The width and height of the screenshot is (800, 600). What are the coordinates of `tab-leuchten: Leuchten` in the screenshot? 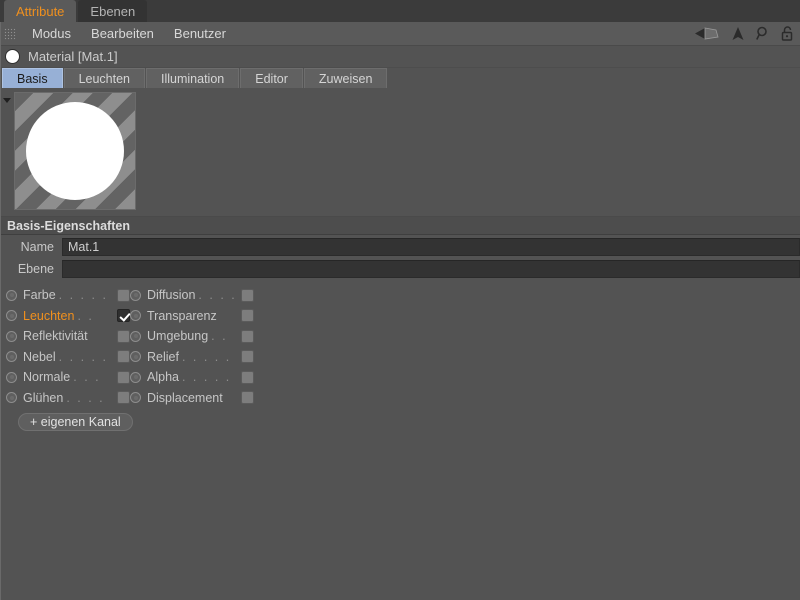 It's located at (104, 78).